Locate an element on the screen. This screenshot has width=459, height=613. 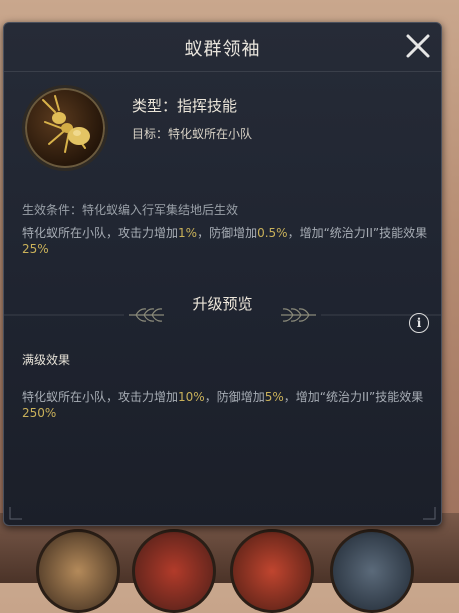
dialog-title: 蚁群领袖 is located at coordinates (222, 49).